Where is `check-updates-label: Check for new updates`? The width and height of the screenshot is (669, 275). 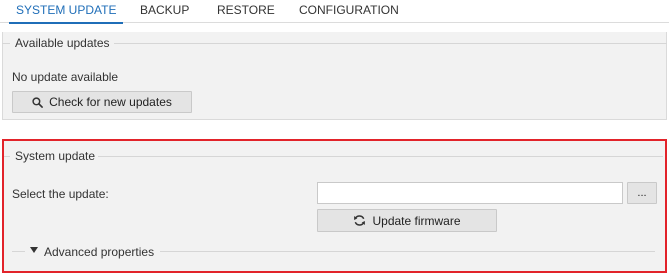 check-updates-label: Check for new updates is located at coordinates (110, 102).